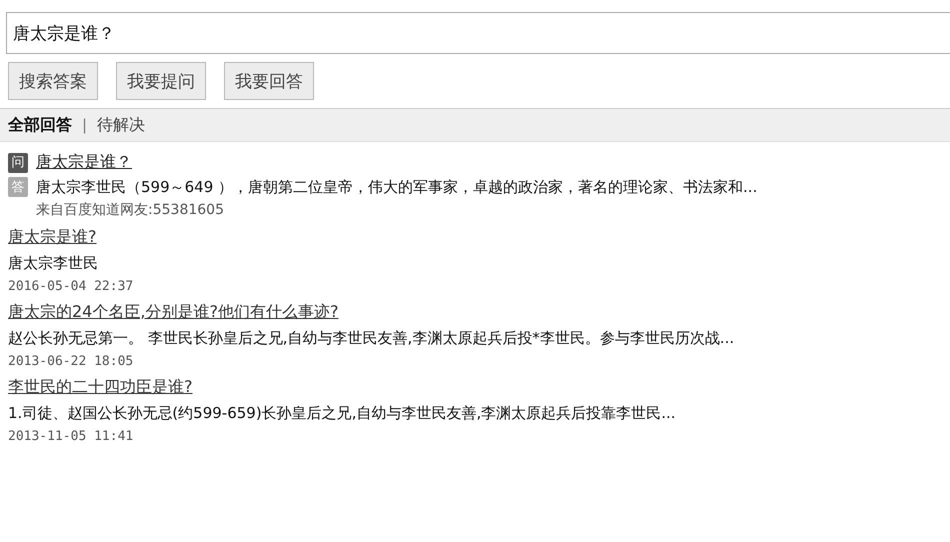  Describe the element at coordinates (52, 237) in the screenshot. I see `result-title-link: 唐太宗是谁?` at that location.